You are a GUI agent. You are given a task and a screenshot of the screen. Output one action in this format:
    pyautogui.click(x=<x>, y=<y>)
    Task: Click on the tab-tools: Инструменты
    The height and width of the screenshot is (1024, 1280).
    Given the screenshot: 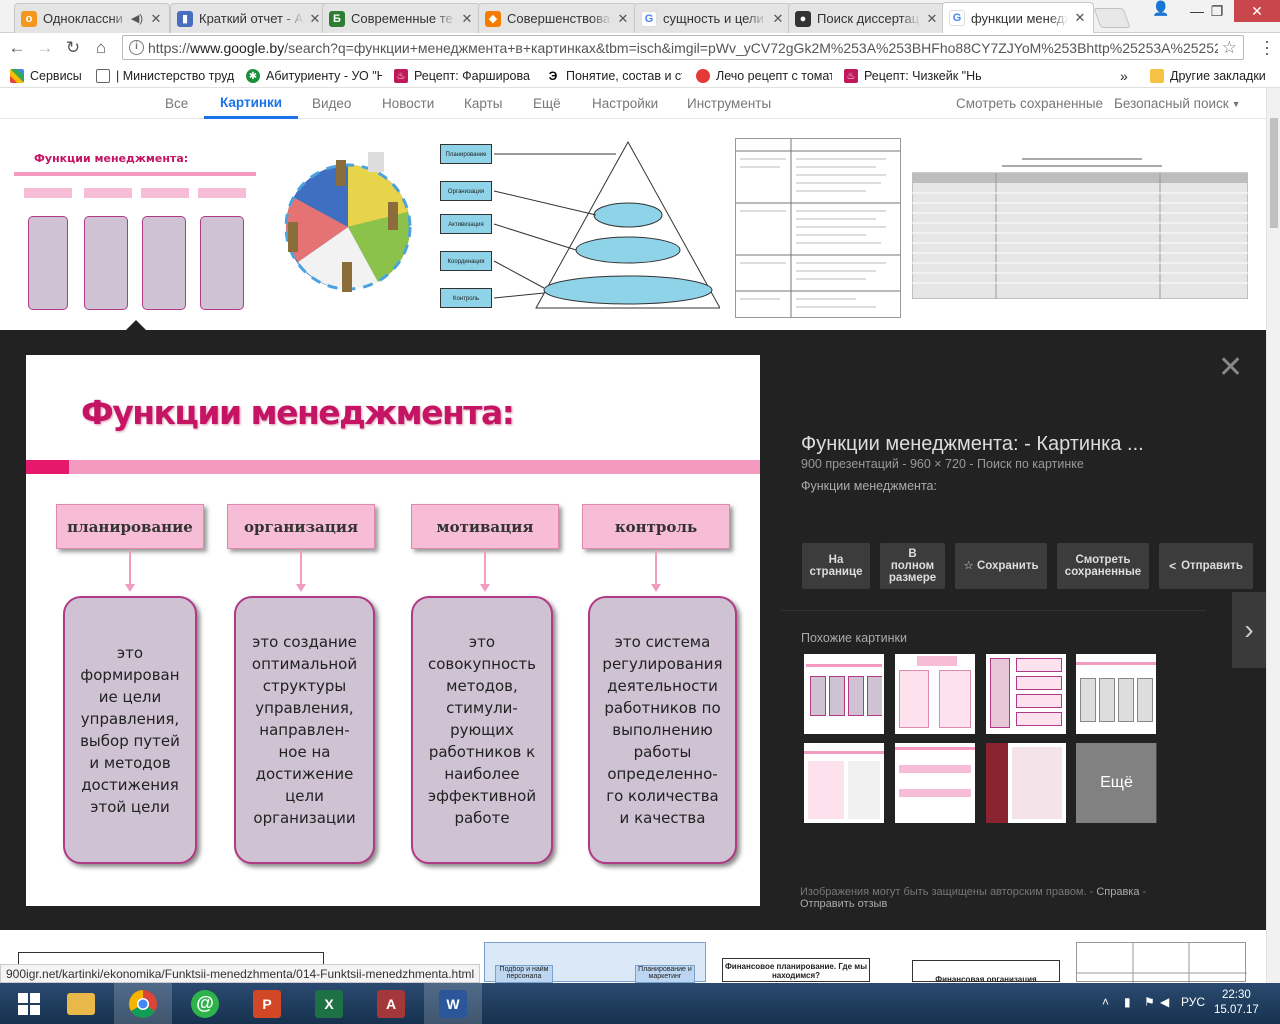 What is the action you would take?
    pyautogui.click(x=729, y=103)
    